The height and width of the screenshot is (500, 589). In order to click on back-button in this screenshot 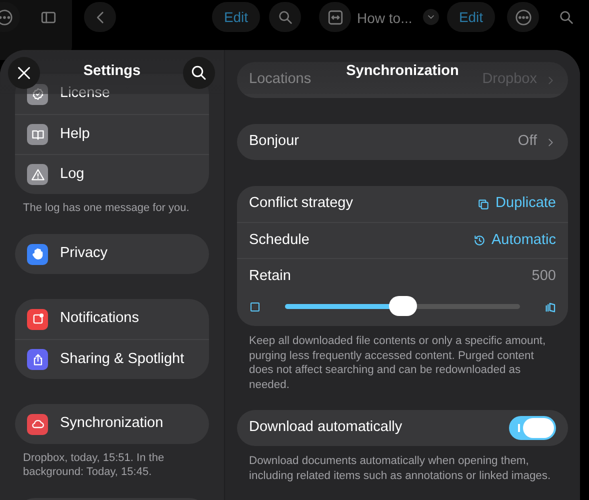, I will do `click(100, 17)`.